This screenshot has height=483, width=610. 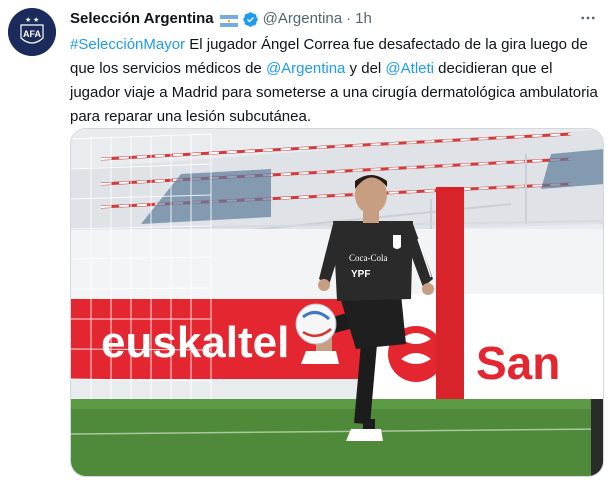 What do you see at coordinates (409, 68) in the screenshot?
I see `mention-link-atleti: @Atleti` at bounding box center [409, 68].